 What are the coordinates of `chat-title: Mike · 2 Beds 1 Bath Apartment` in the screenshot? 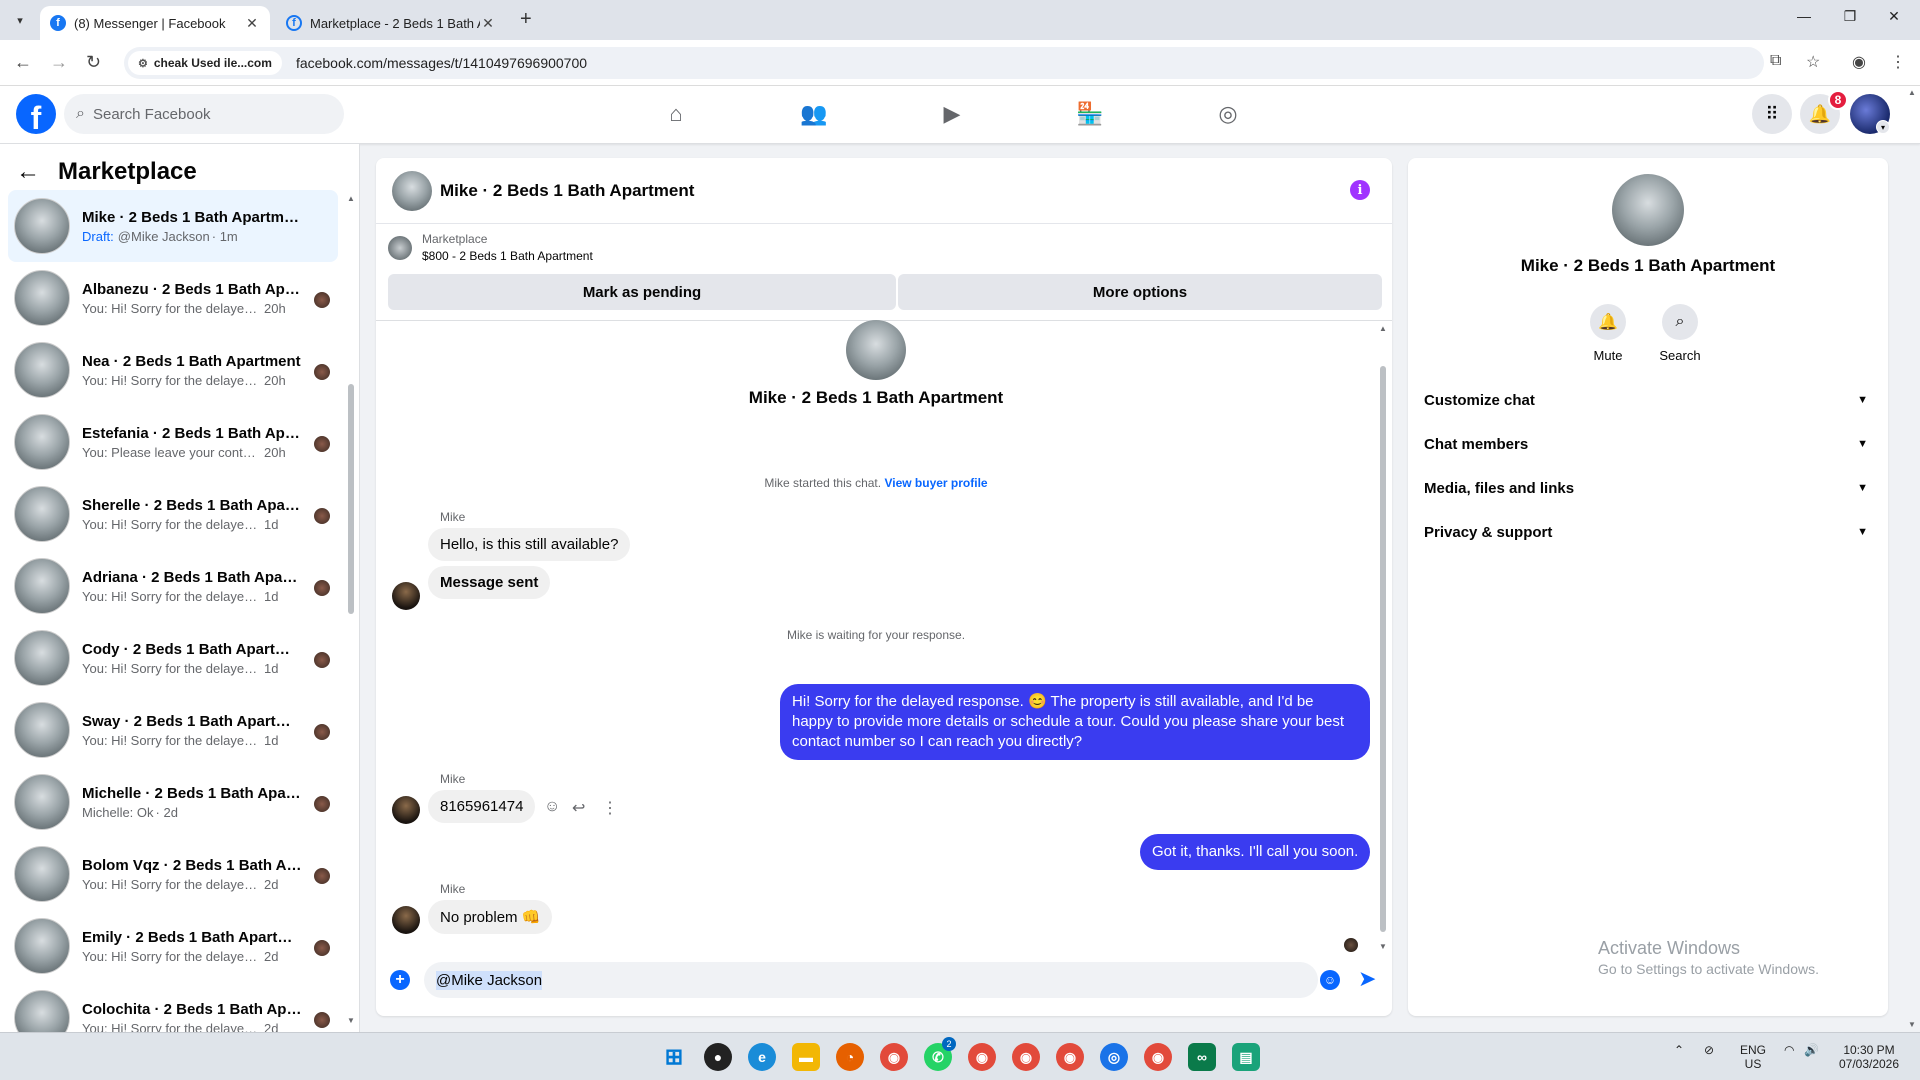 It's located at (567, 191).